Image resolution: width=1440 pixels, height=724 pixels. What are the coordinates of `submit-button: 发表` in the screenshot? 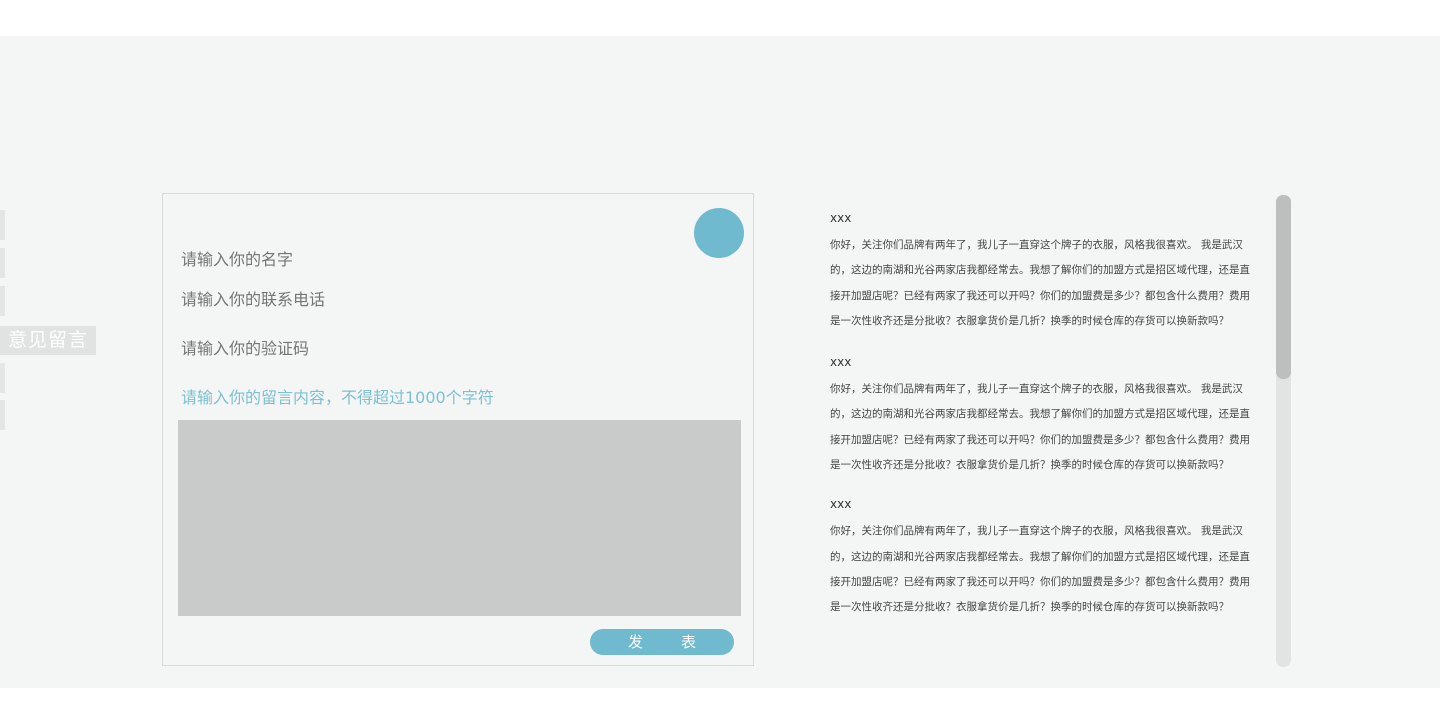 It's located at (662, 642).